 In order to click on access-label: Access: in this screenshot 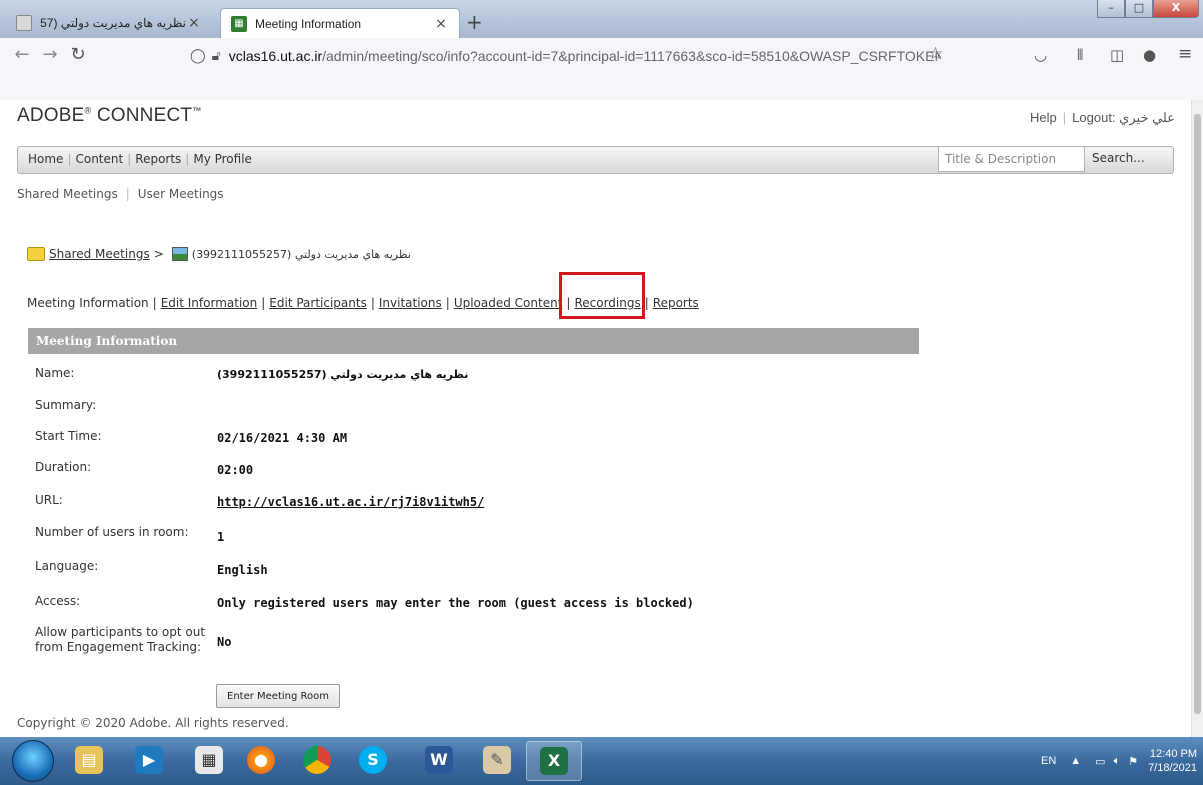, I will do `click(58, 601)`.